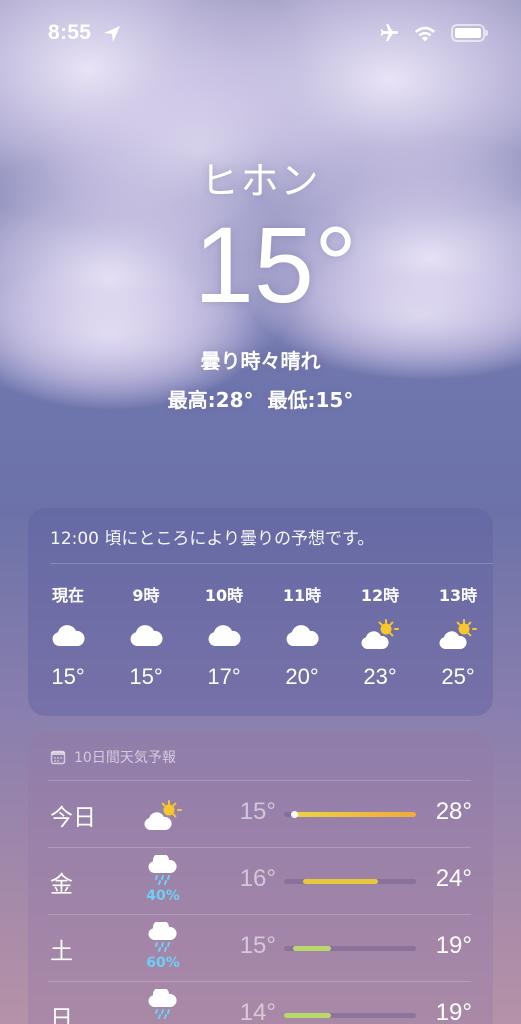 This screenshot has height=1024, width=521. What do you see at coordinates (260, 33) in the screenshot?
I see `status-bar: 8:55` at bounding box center [260, 33].